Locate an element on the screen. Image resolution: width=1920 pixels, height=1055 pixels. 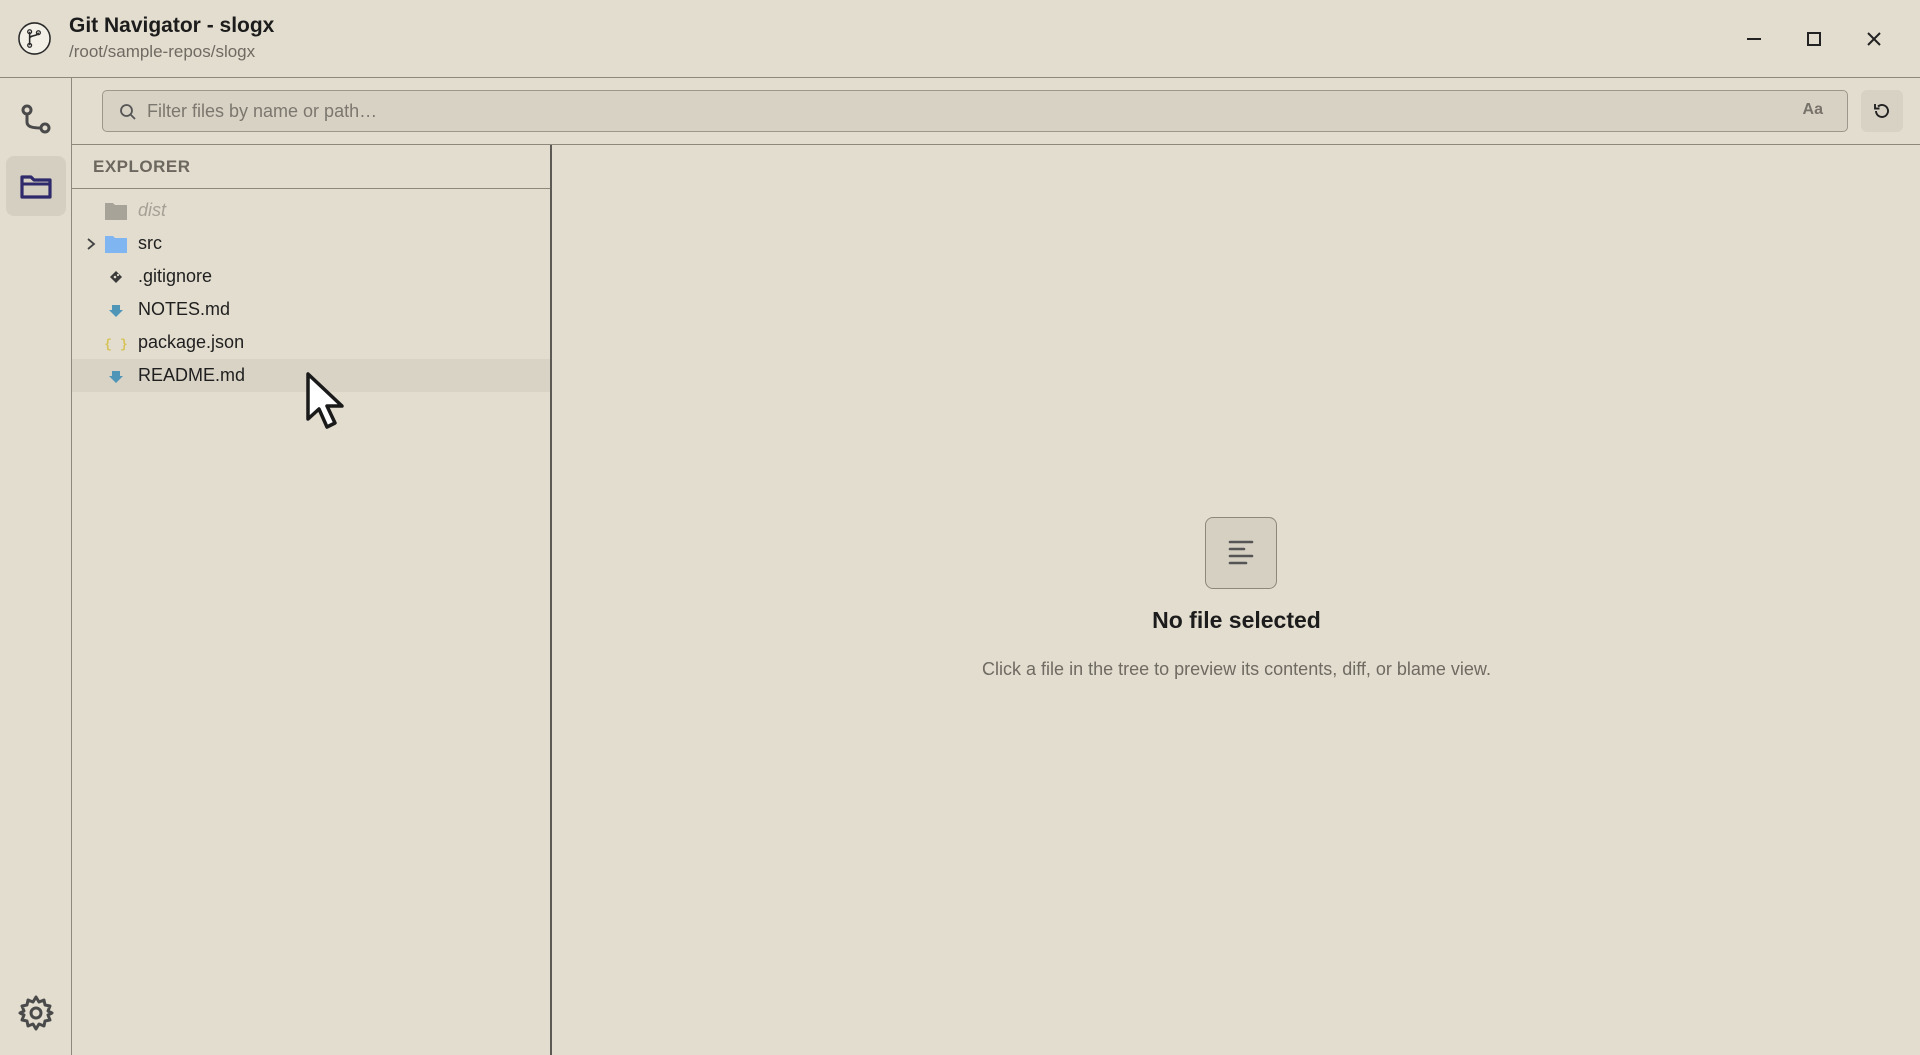
source-control-button is located at coordinates (36, 120).